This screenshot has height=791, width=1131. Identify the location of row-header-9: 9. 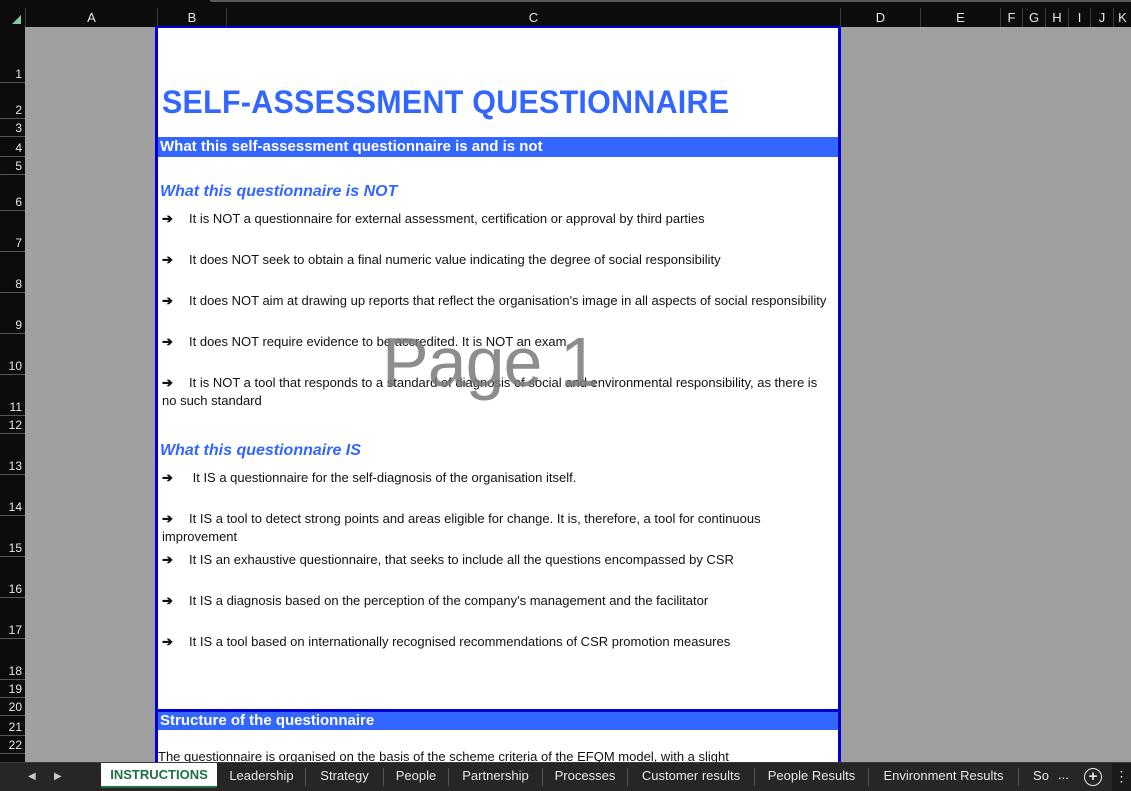
(12, 313).